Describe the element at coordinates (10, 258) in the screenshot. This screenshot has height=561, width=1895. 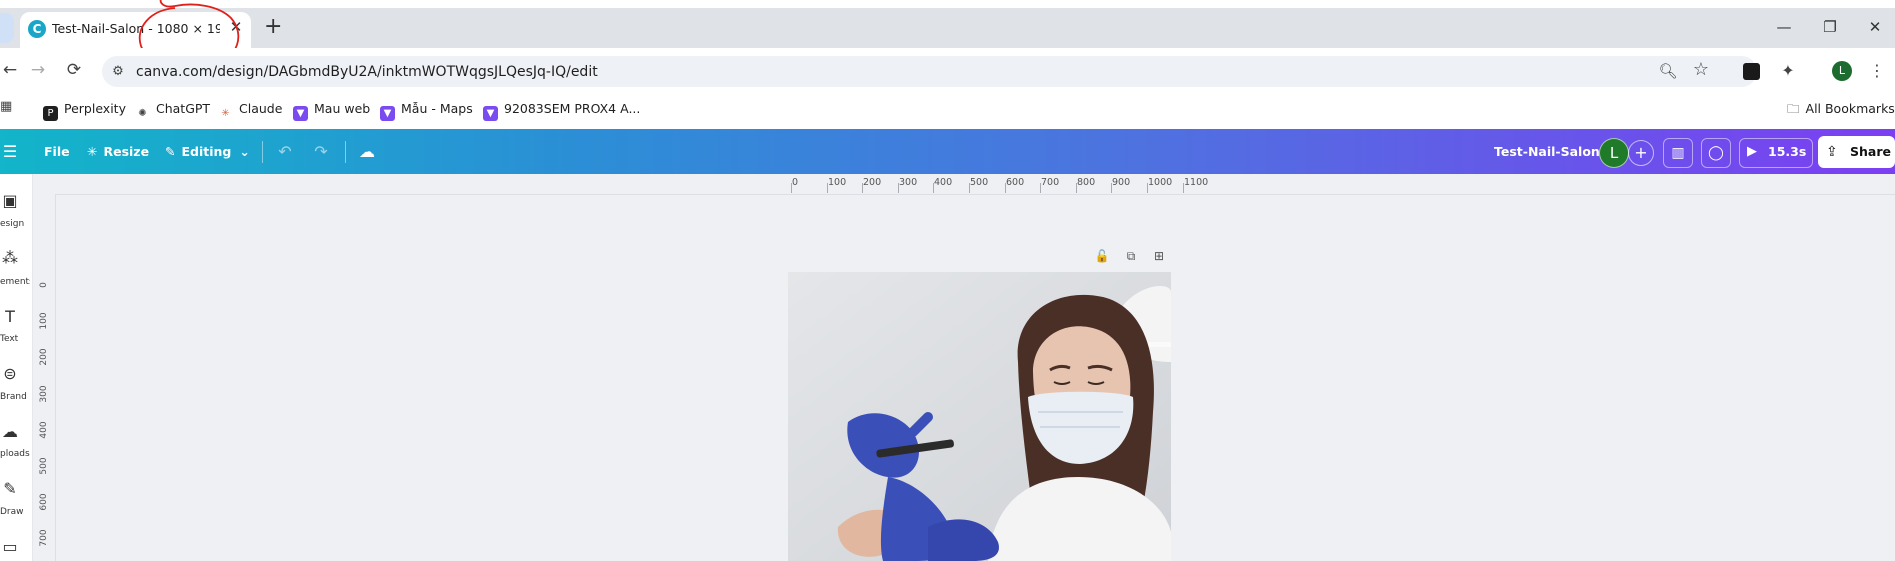
I see `elements-icon: ⁂` at that location.